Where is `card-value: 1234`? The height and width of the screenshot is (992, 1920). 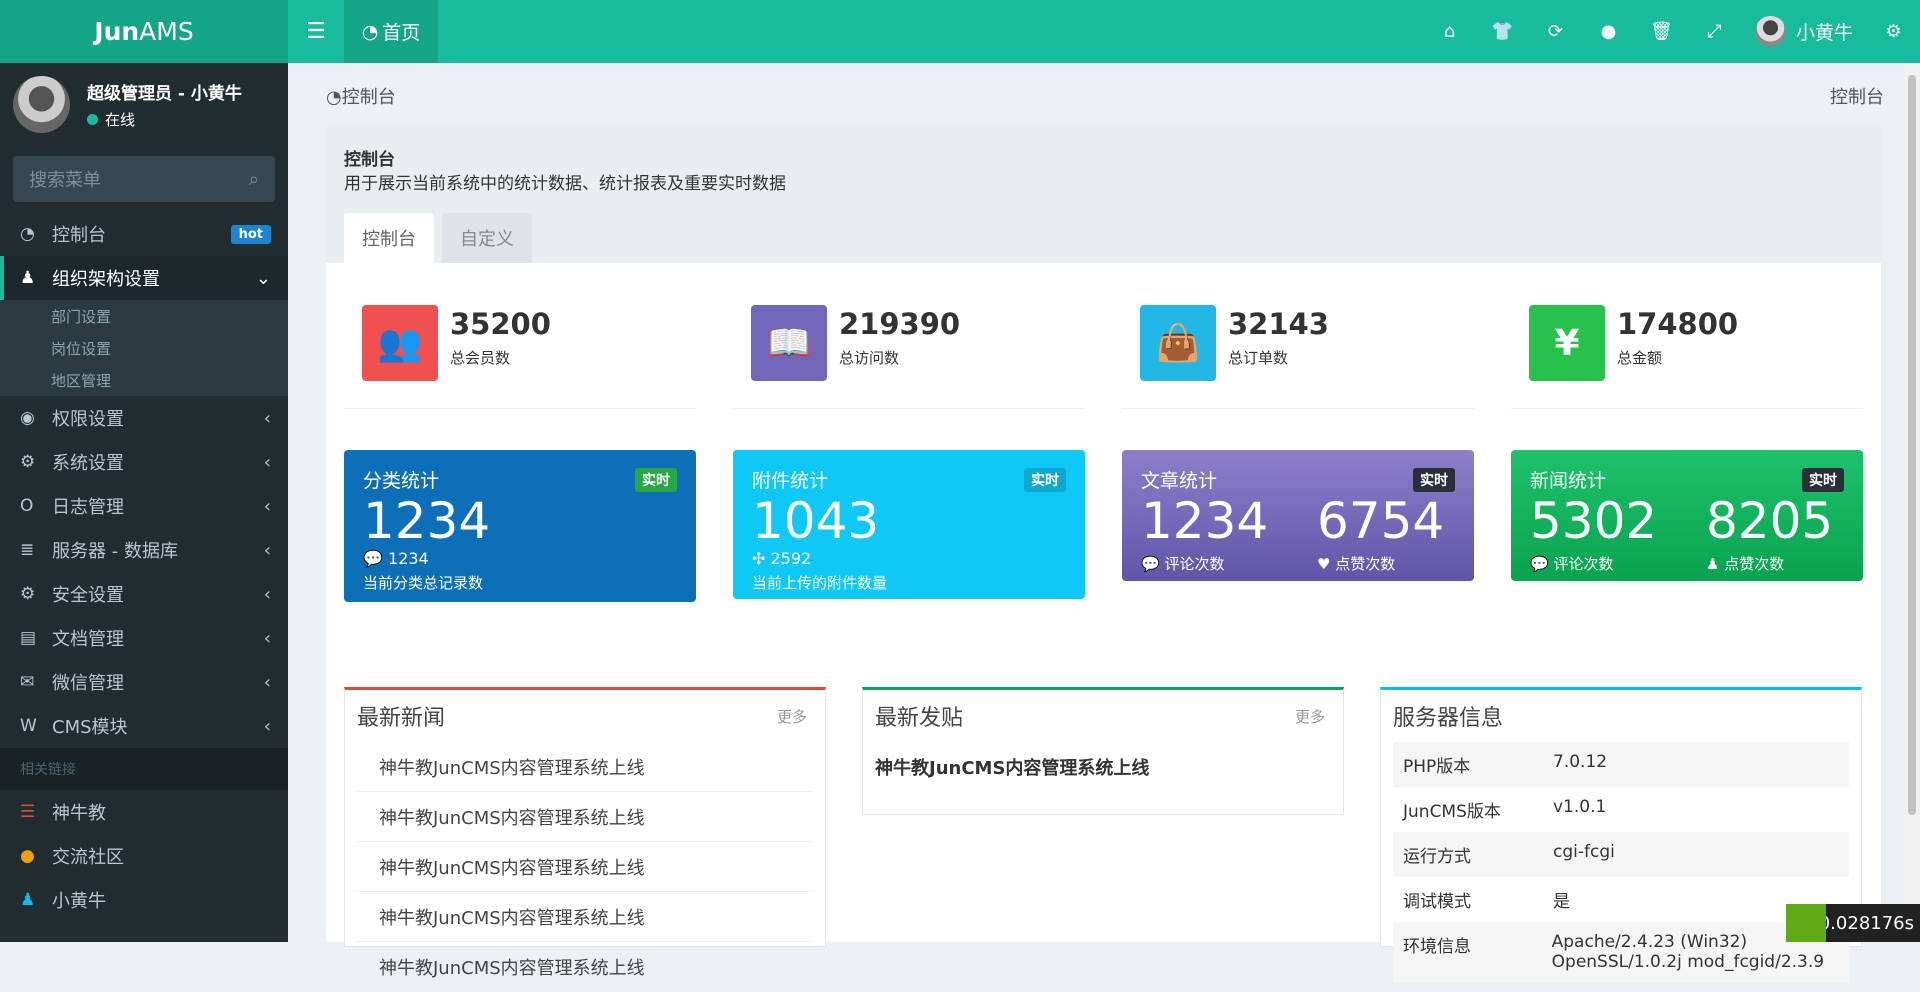
card-value: 1234 is located at coordinates (427, 521).